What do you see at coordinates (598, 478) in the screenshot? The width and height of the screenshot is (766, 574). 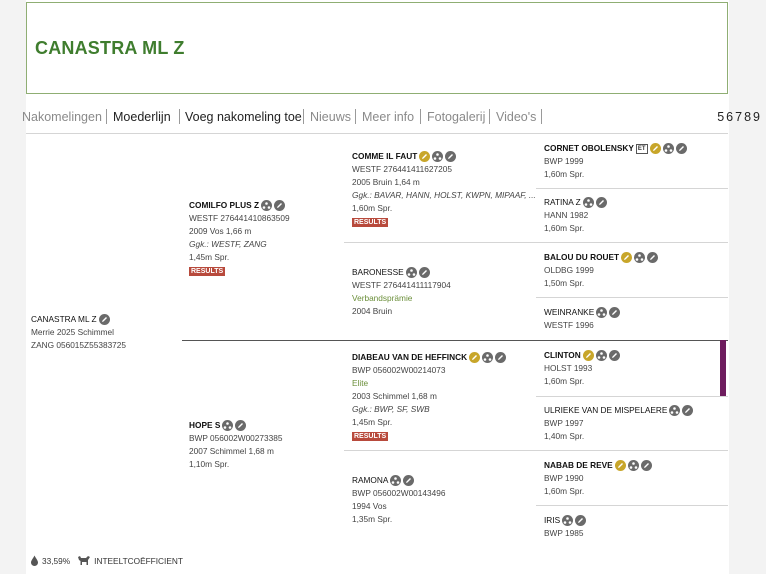 I see `dds-horse: NABAB DE REVE BWP 1990 1,60m Spr.` at bounding box center [598, 478].